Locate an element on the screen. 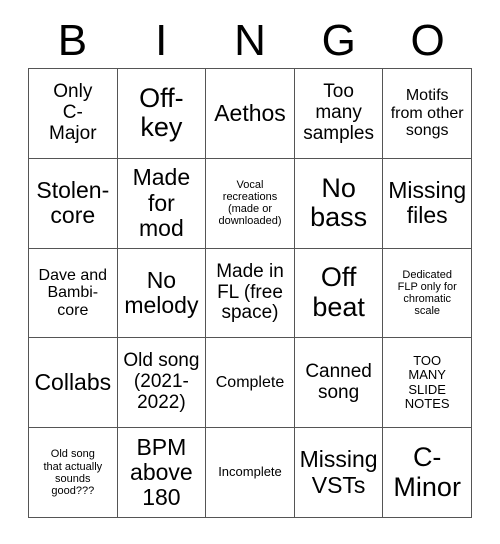 Image resolution: width=500 pixels, height=544 pixels. bingo-cell-label: Collabs is located at coordinates (73, 382).